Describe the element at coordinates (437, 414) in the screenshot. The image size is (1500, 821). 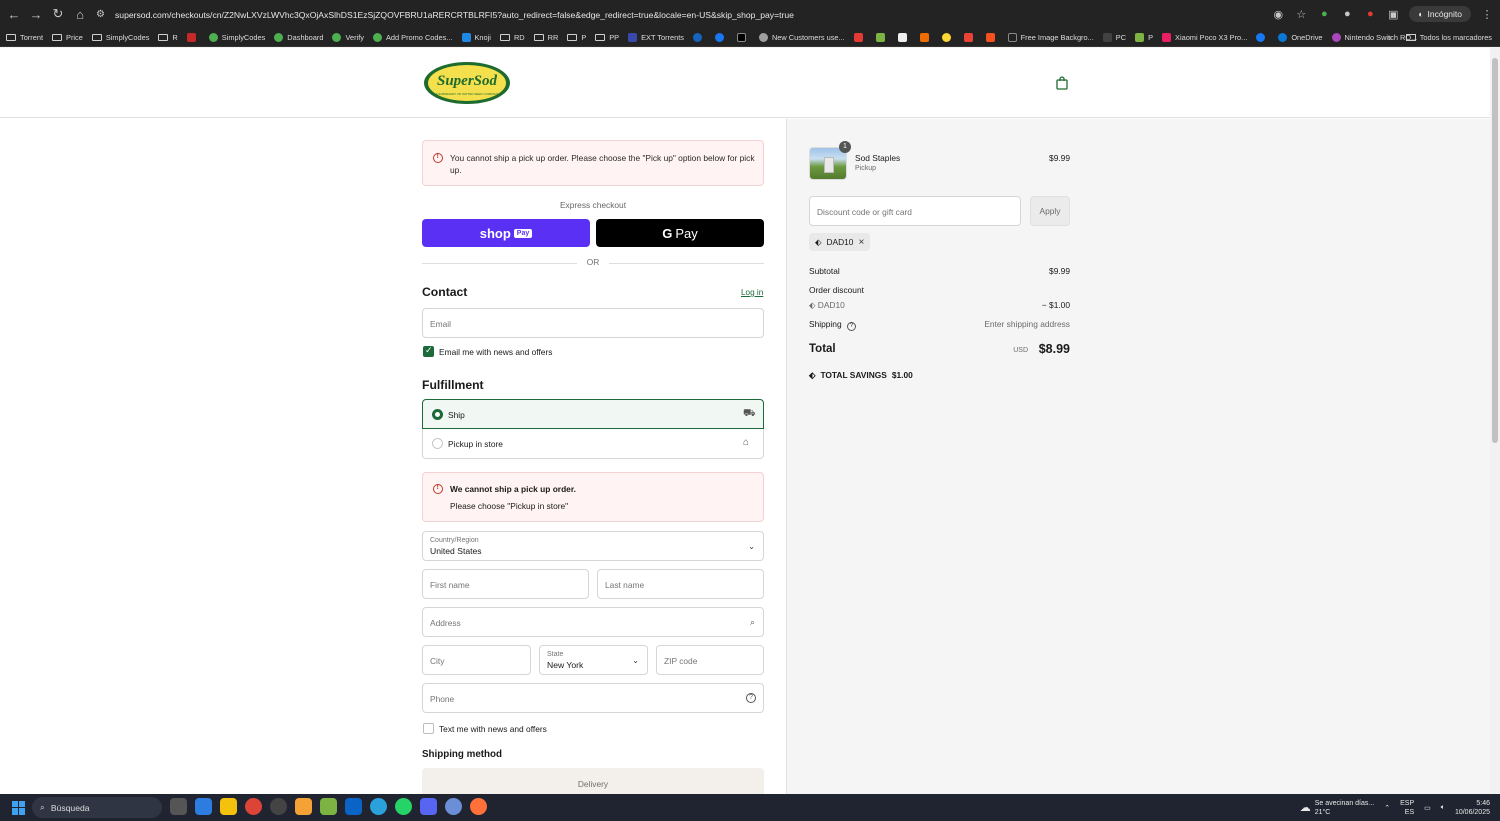
I see `ship-radio` at that location.